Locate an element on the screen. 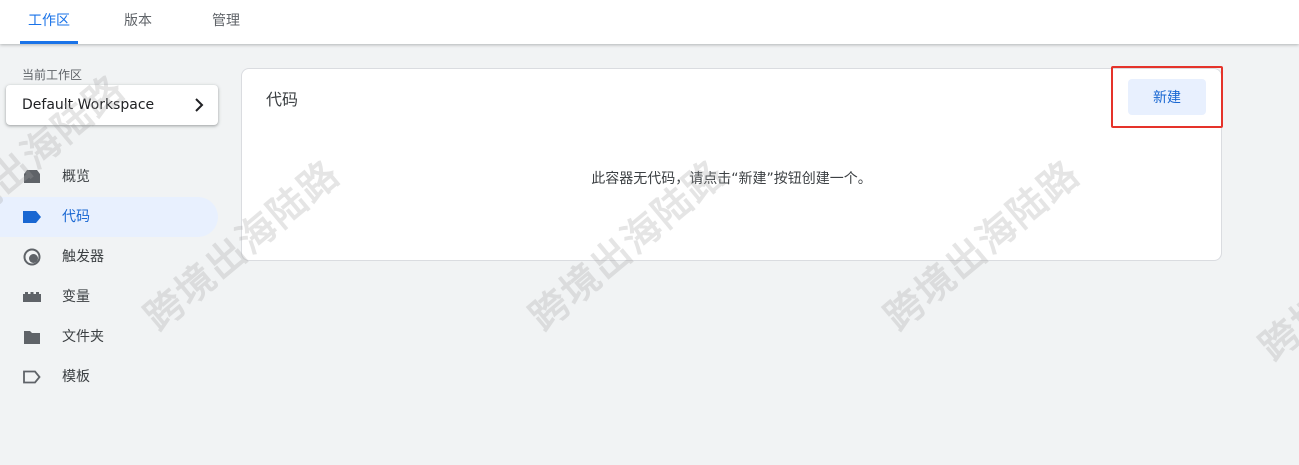 The width and height of the screenshot is (1299, 465). tab-admin: 管理 is located at coordinates (226, 22).